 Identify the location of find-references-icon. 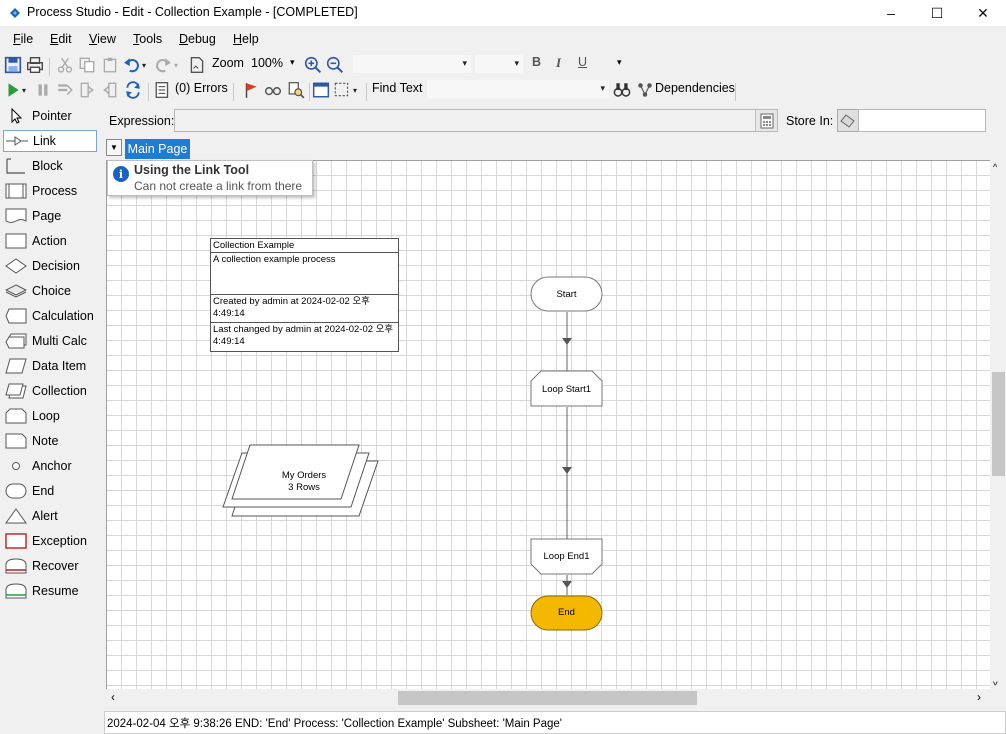
(296, 90).